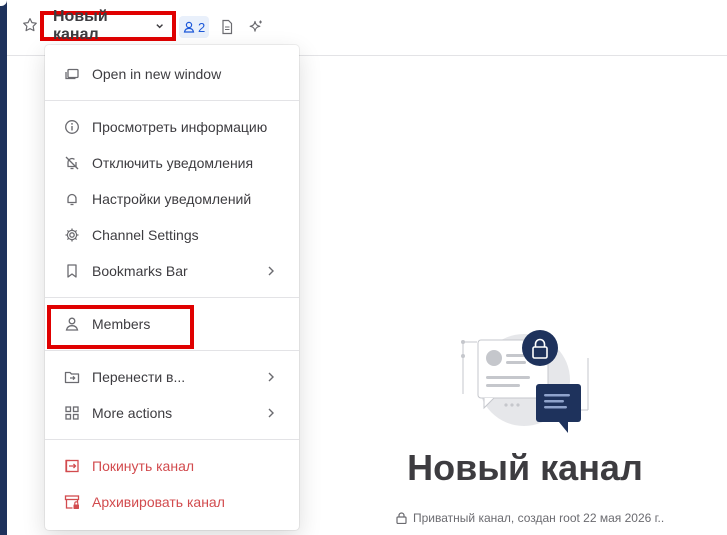 Image resolution: width=727 pixels, height=535 pixels. Describe the element at coordinates (140, 271) in the screenshot. I see `menu-item-label: Bookmarks Bar` at that location.